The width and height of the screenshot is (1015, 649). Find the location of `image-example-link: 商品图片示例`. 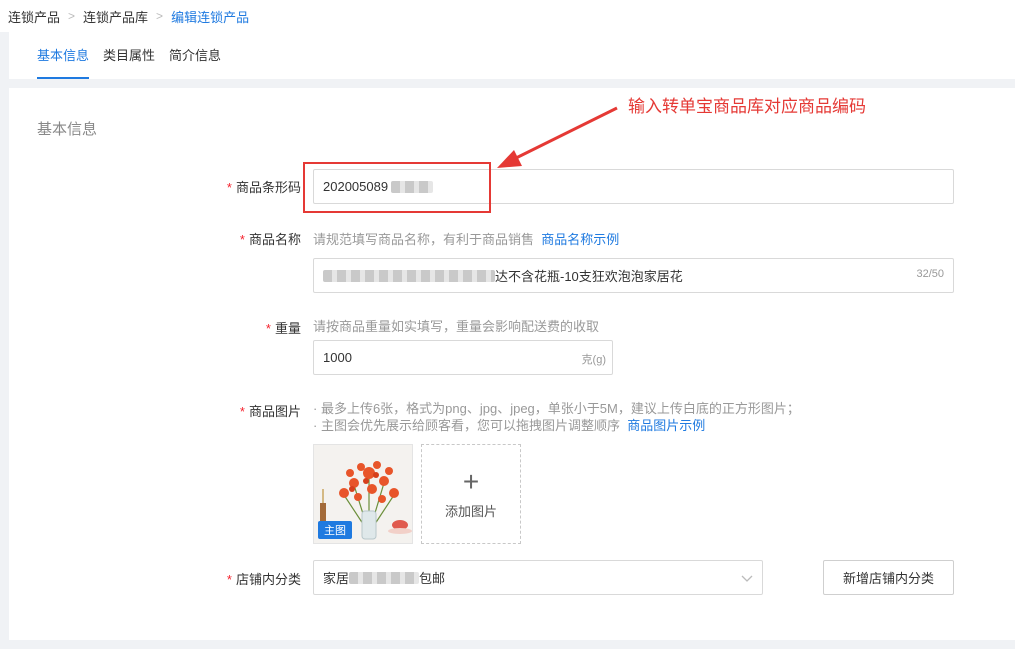

image-example-link: 商品图片示例 is located at coordinates (666, 425).